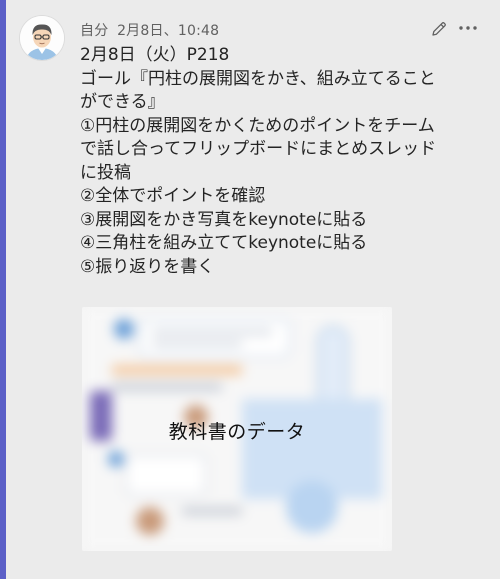 This screenshot has width=500, height=579. What do you see at coordinates (258, 78) in the screenshot?
I see `message-line: ゴール『円柱の展開図をかき、組み立てること` at bounding box center [258, 78].